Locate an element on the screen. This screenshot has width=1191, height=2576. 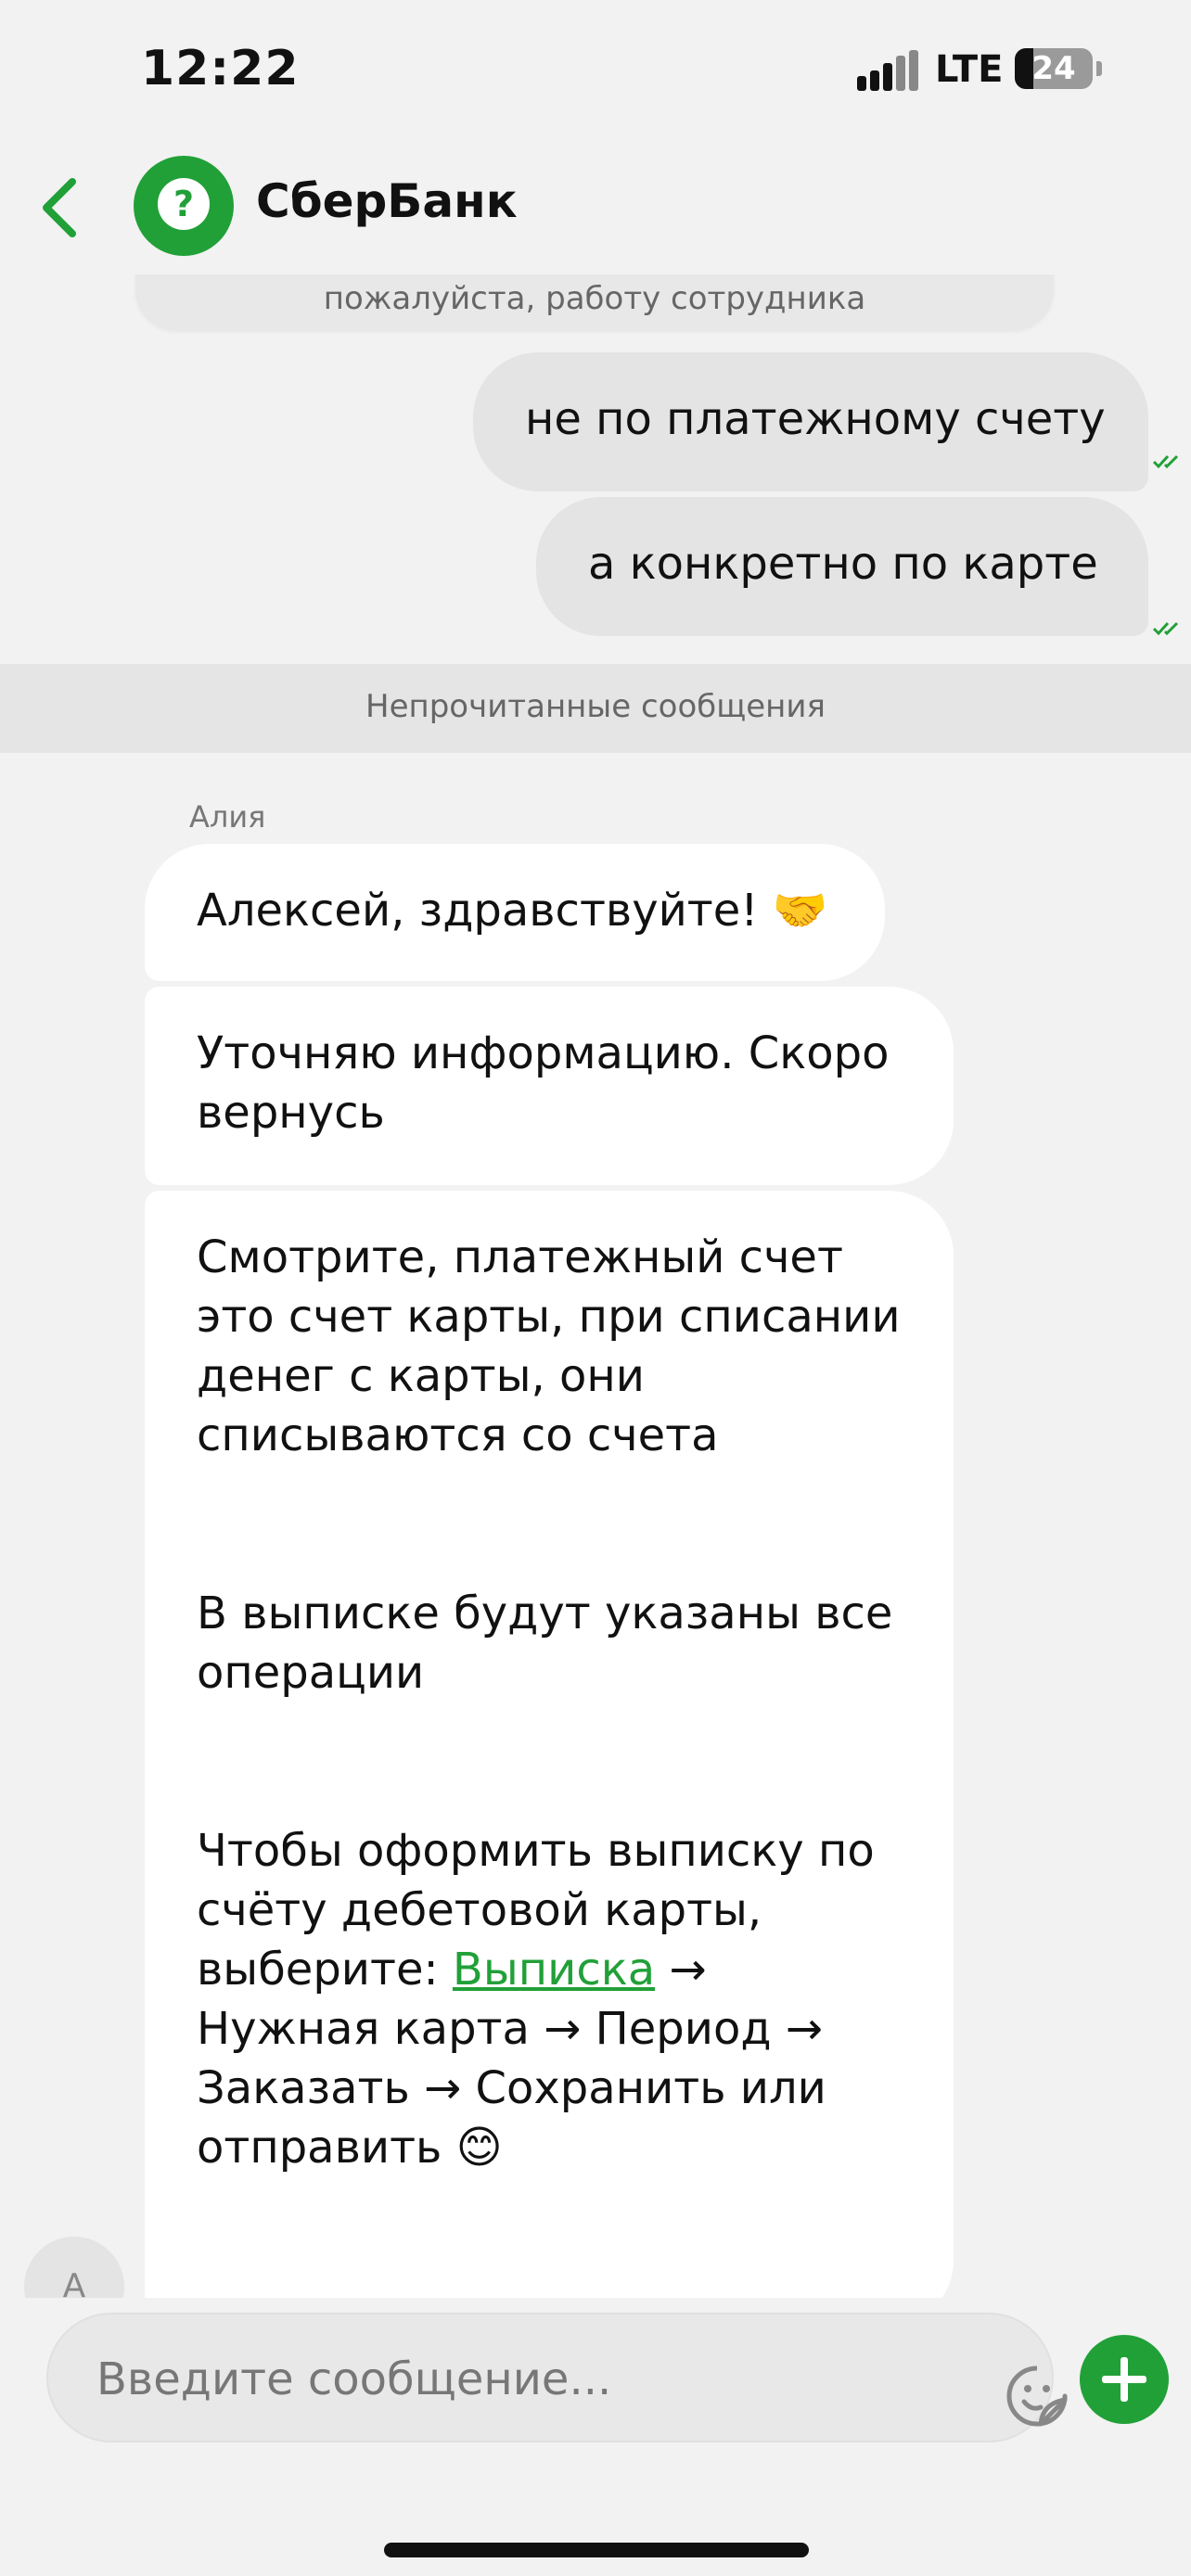
unread-divider: Непрочитанные сообщения is located at coordinates (595, 709).